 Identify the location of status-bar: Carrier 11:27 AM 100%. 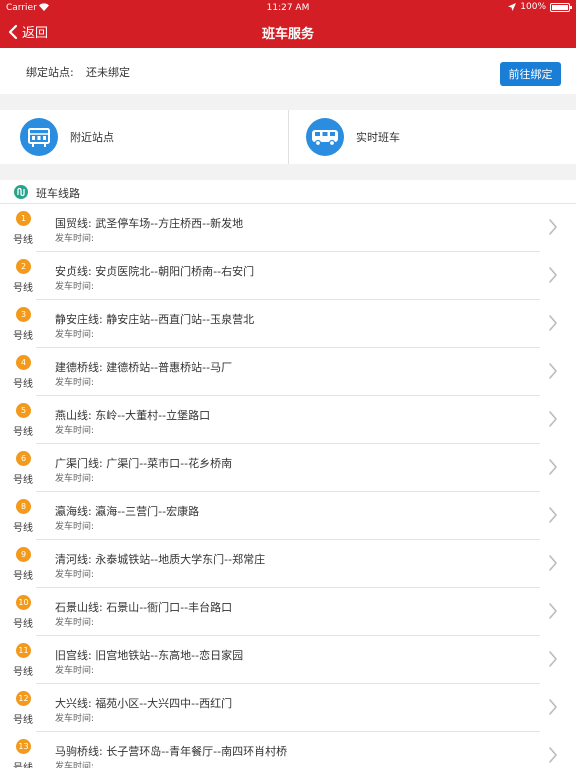
(288, 8).